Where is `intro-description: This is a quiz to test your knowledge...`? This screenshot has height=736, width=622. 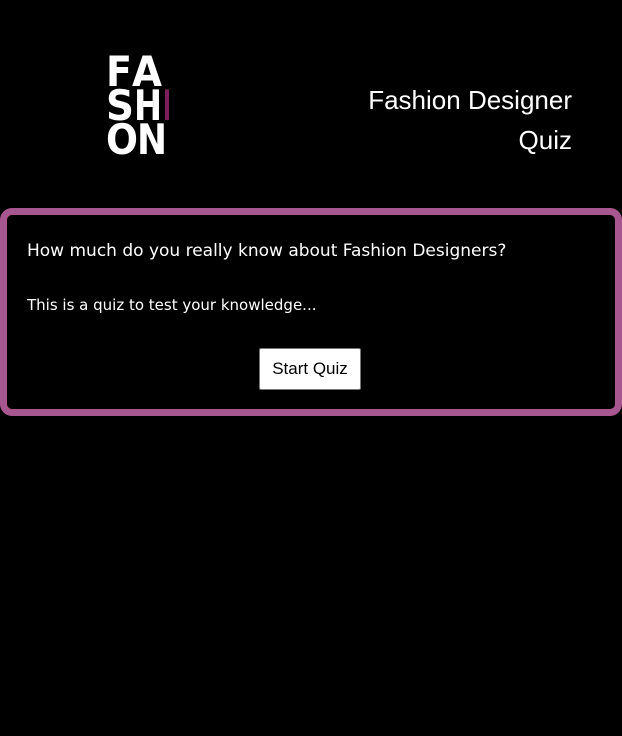 intro-description: This is a quiz to test your knowledge... is located at coordinates (172, 305).